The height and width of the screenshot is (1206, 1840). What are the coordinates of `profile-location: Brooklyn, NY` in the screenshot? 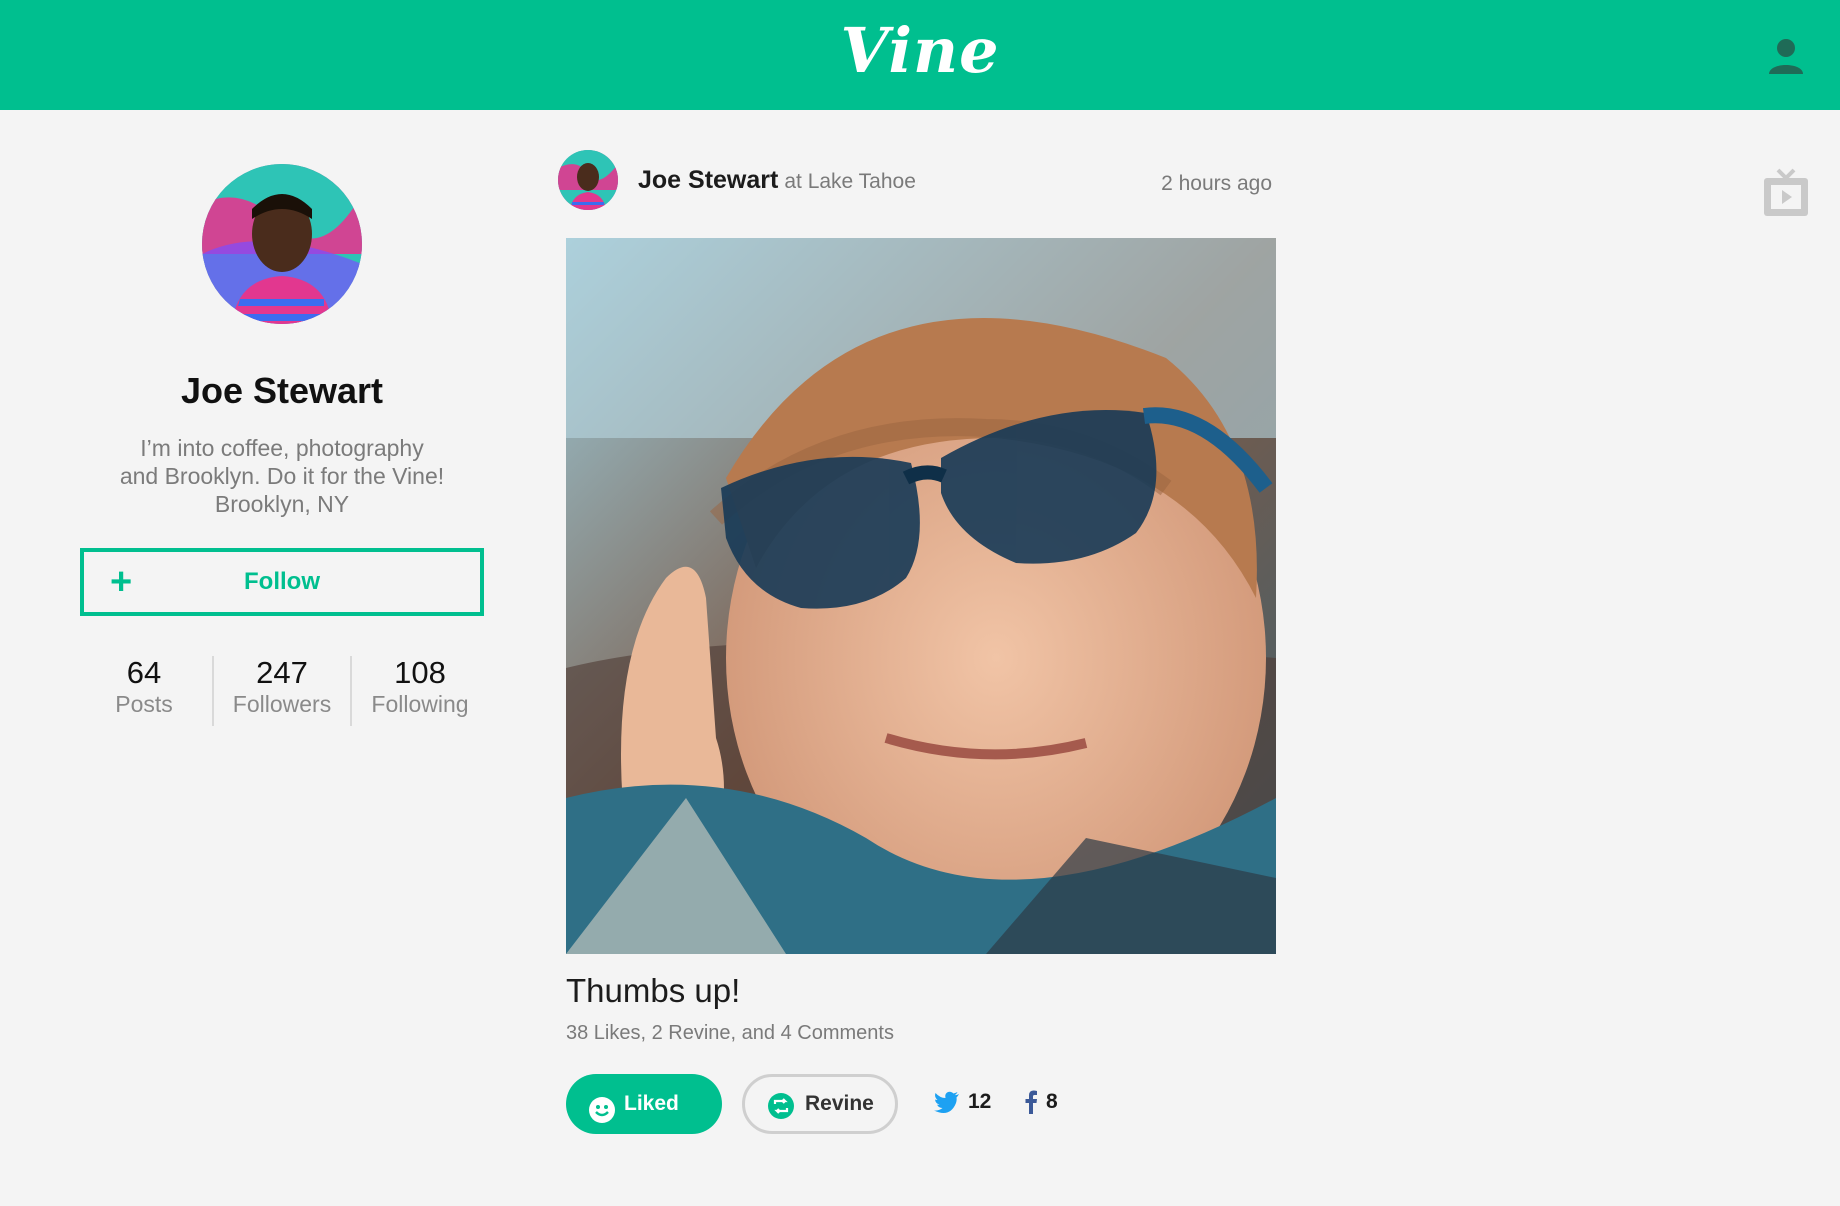 It's located at (282, 504).